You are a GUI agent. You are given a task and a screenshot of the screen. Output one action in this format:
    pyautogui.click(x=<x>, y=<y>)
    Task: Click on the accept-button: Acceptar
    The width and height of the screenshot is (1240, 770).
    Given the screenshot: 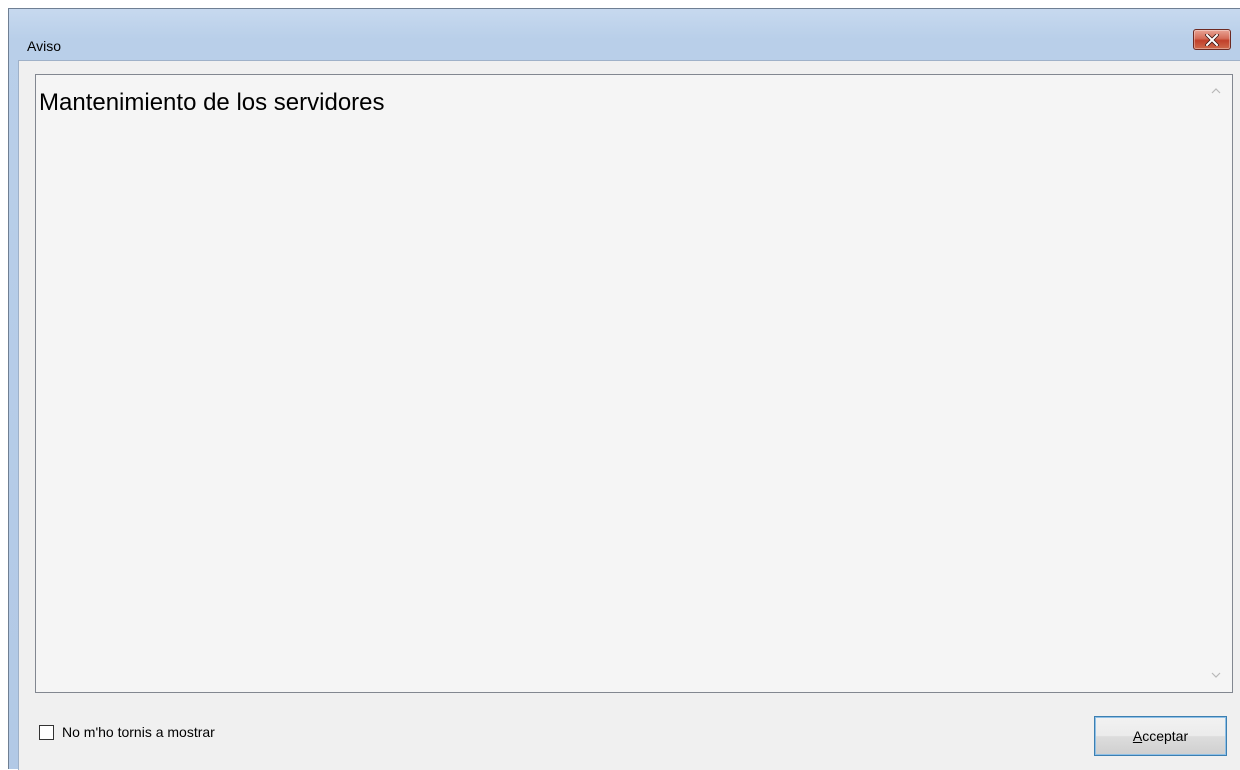 What is the action you would take?
    pyautogui.click(x=1160, y=736)
    